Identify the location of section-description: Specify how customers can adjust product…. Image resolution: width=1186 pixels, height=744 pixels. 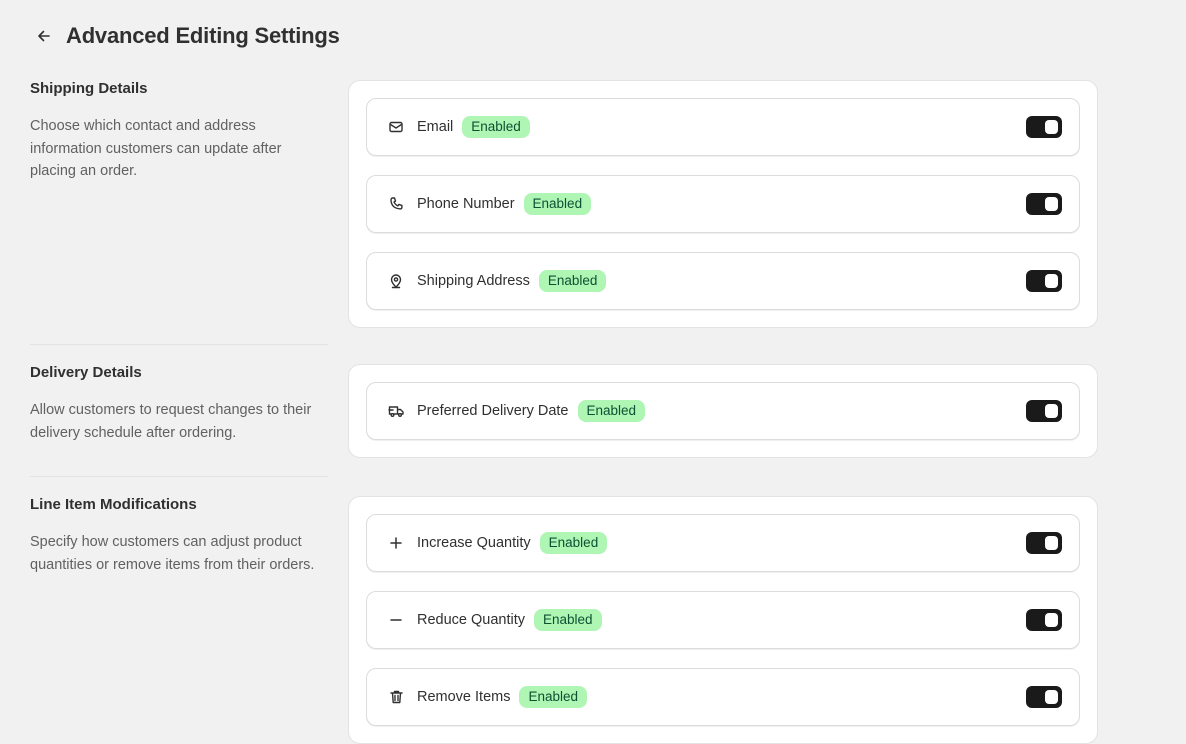
(172, 553).